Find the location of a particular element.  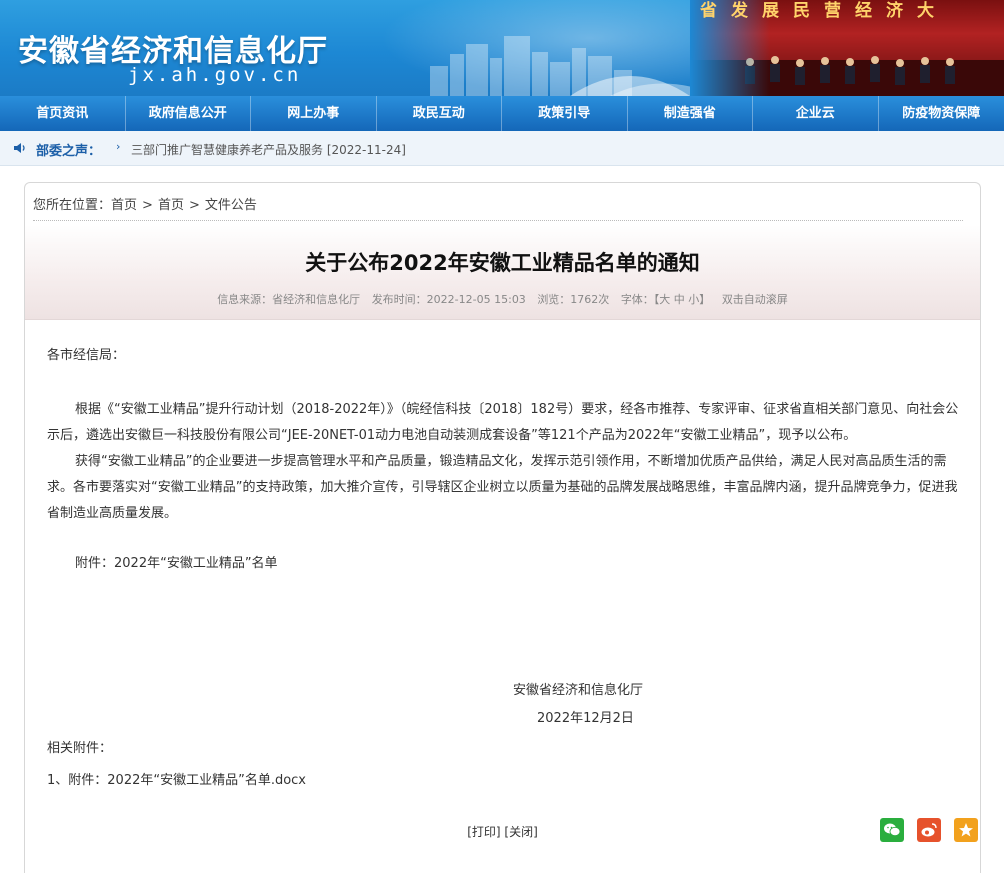

attachment-note: 附件：2022年“安徽工业精品”名单 is located at coordinates (504, 564).